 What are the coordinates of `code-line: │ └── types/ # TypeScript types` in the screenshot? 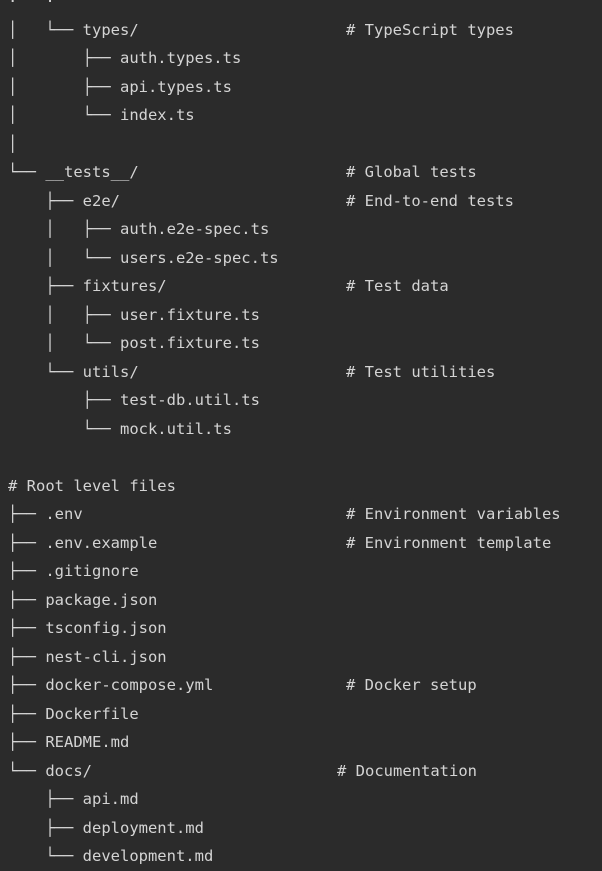 It's located at (305, 30).